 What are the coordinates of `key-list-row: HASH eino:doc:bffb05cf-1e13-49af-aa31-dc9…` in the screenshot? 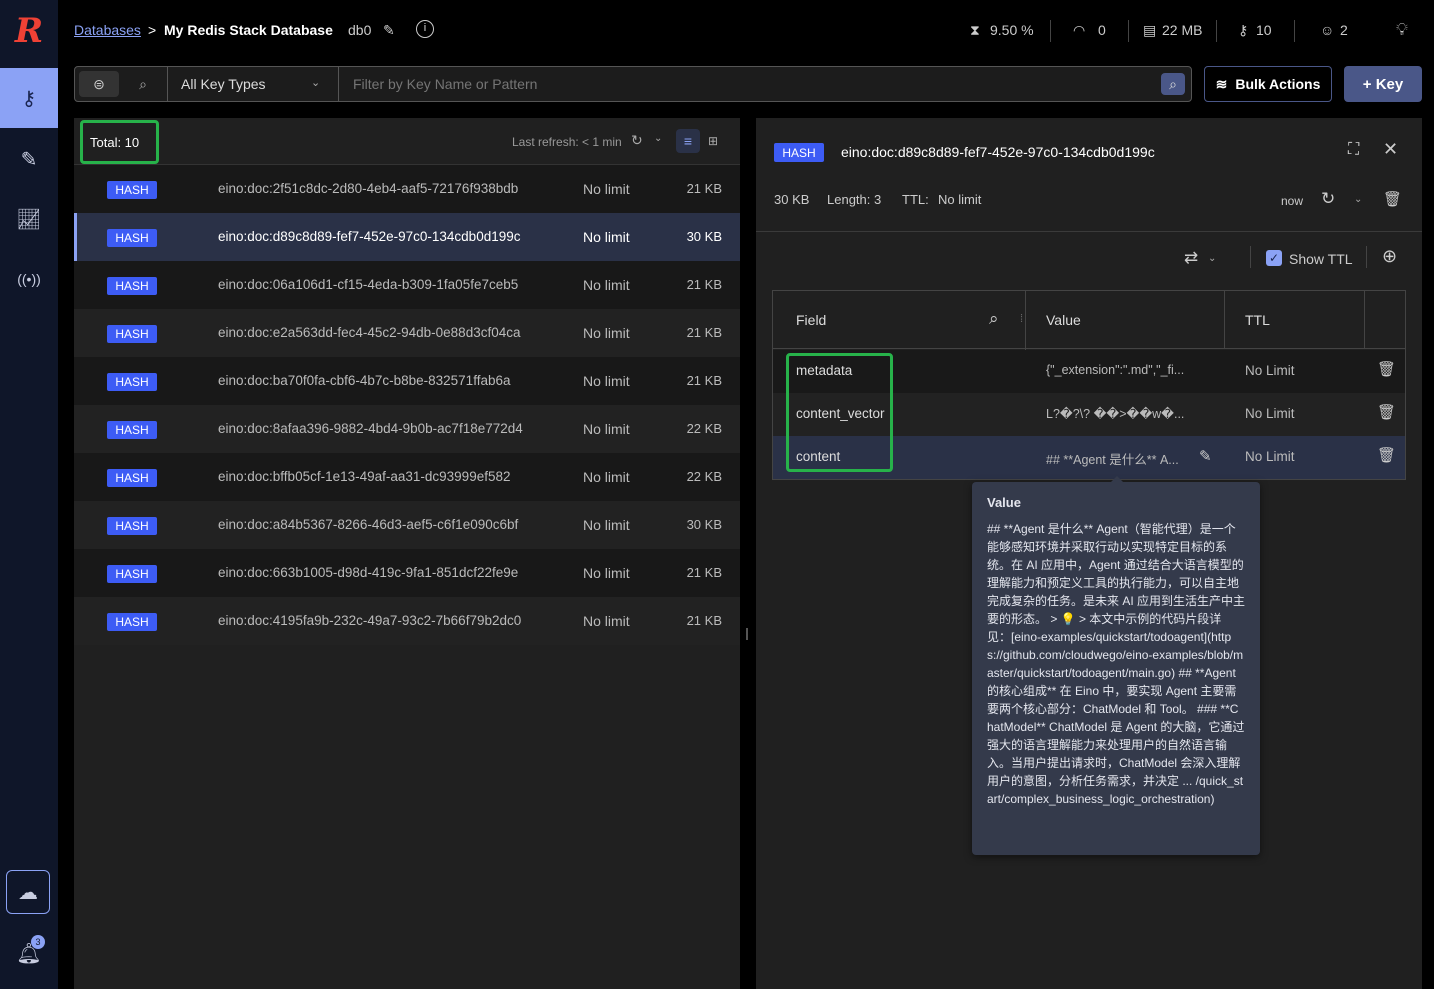 It's located at (407, 477).